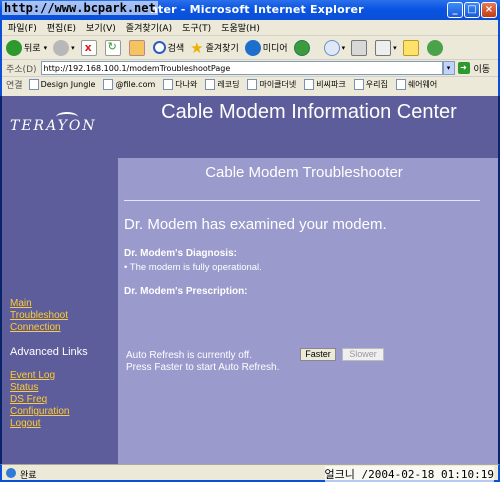  I want to click on favorites-label: 즐겨찾기, so click(222, 49).